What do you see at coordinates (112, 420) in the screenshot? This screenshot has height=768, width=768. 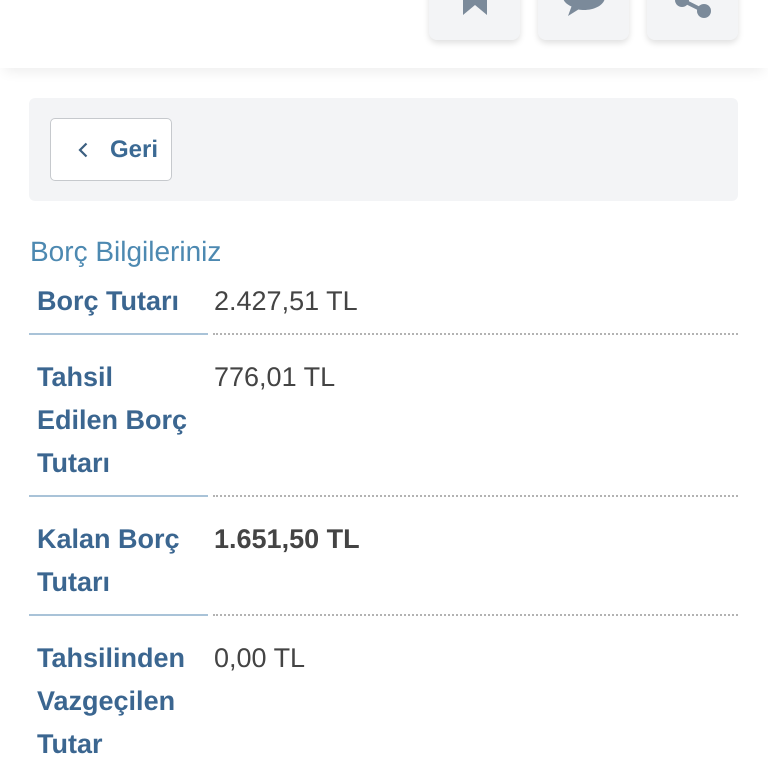 I see `field-label: Tahsil Edilen Borç Tutarı` at bounding box center [112, 420].